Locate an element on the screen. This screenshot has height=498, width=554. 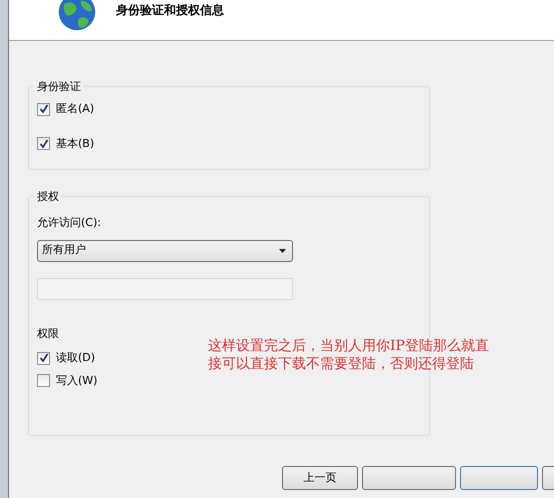
checkbox-label: 基本(B) is located at coordinates (75, 144).